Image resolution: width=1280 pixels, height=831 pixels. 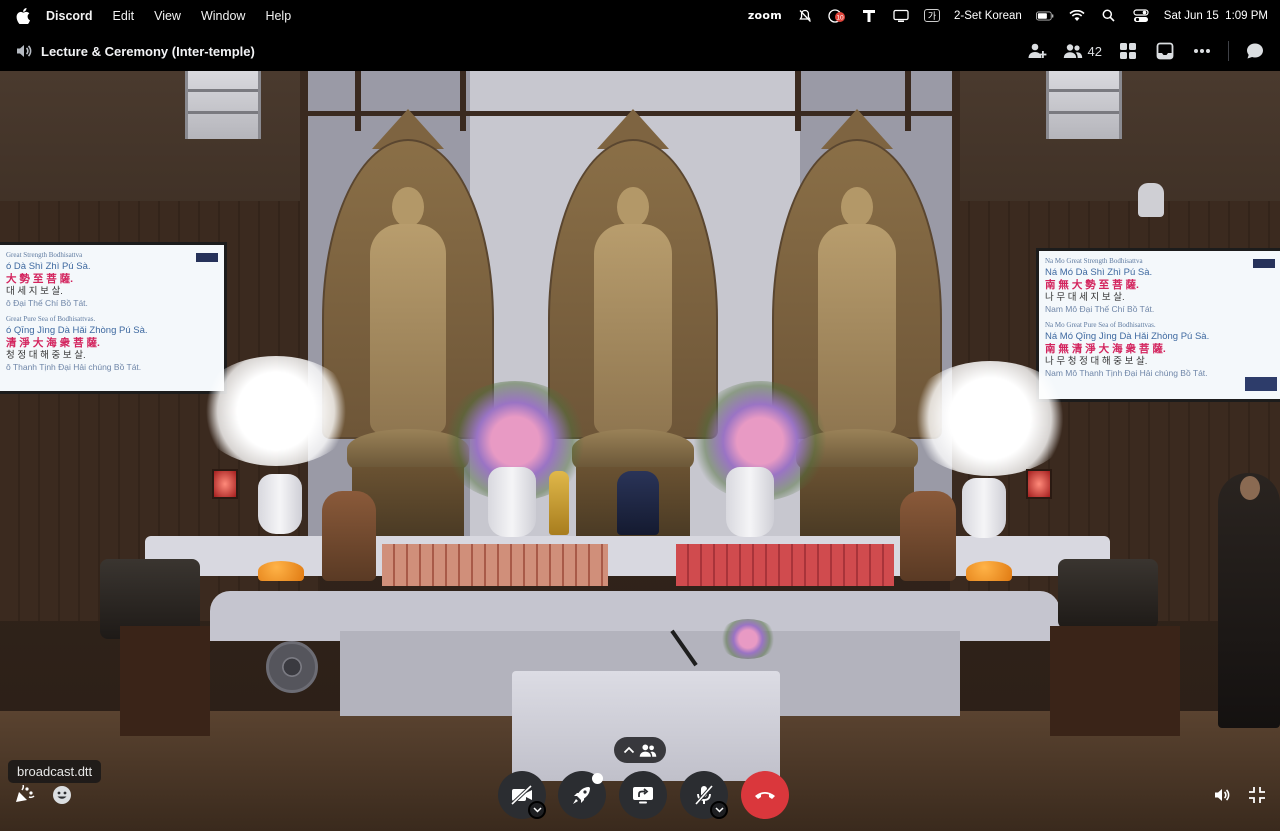 I want to click on hang-up-icon, so click(x=765, y=795).